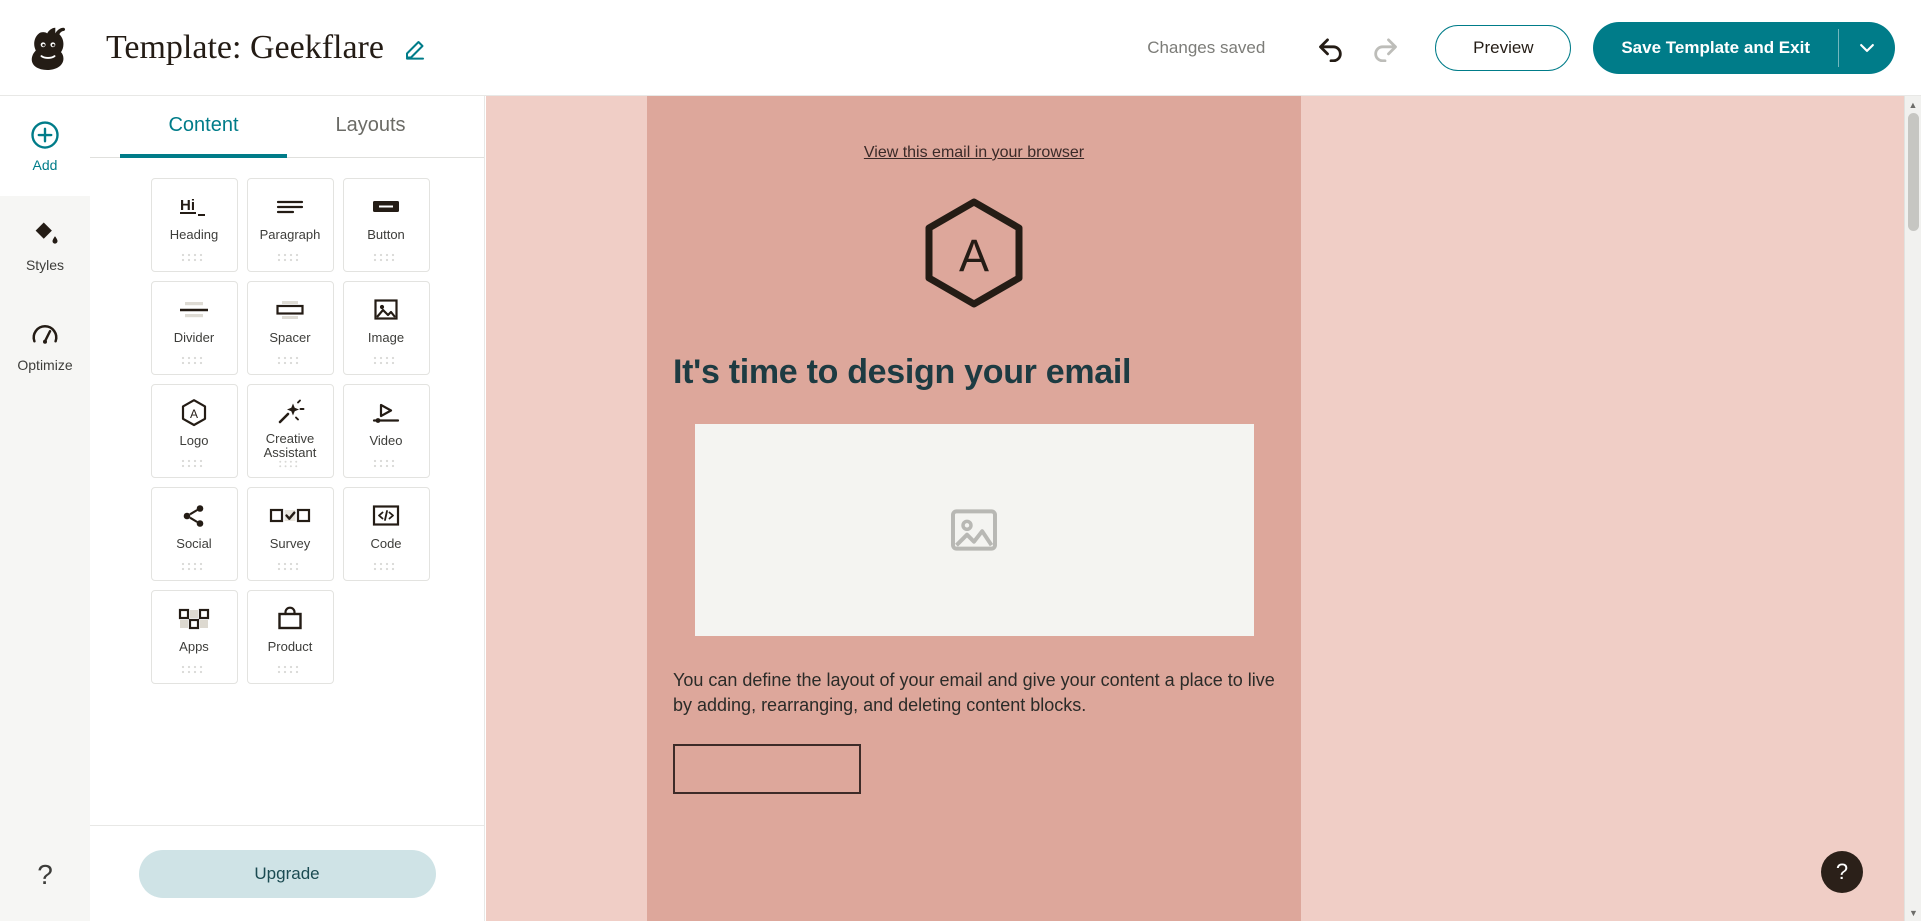 The width and height of the screenshot is (1921, 921). I want to click on rail-item-optimize-label: Optimize, so click(45, 364).